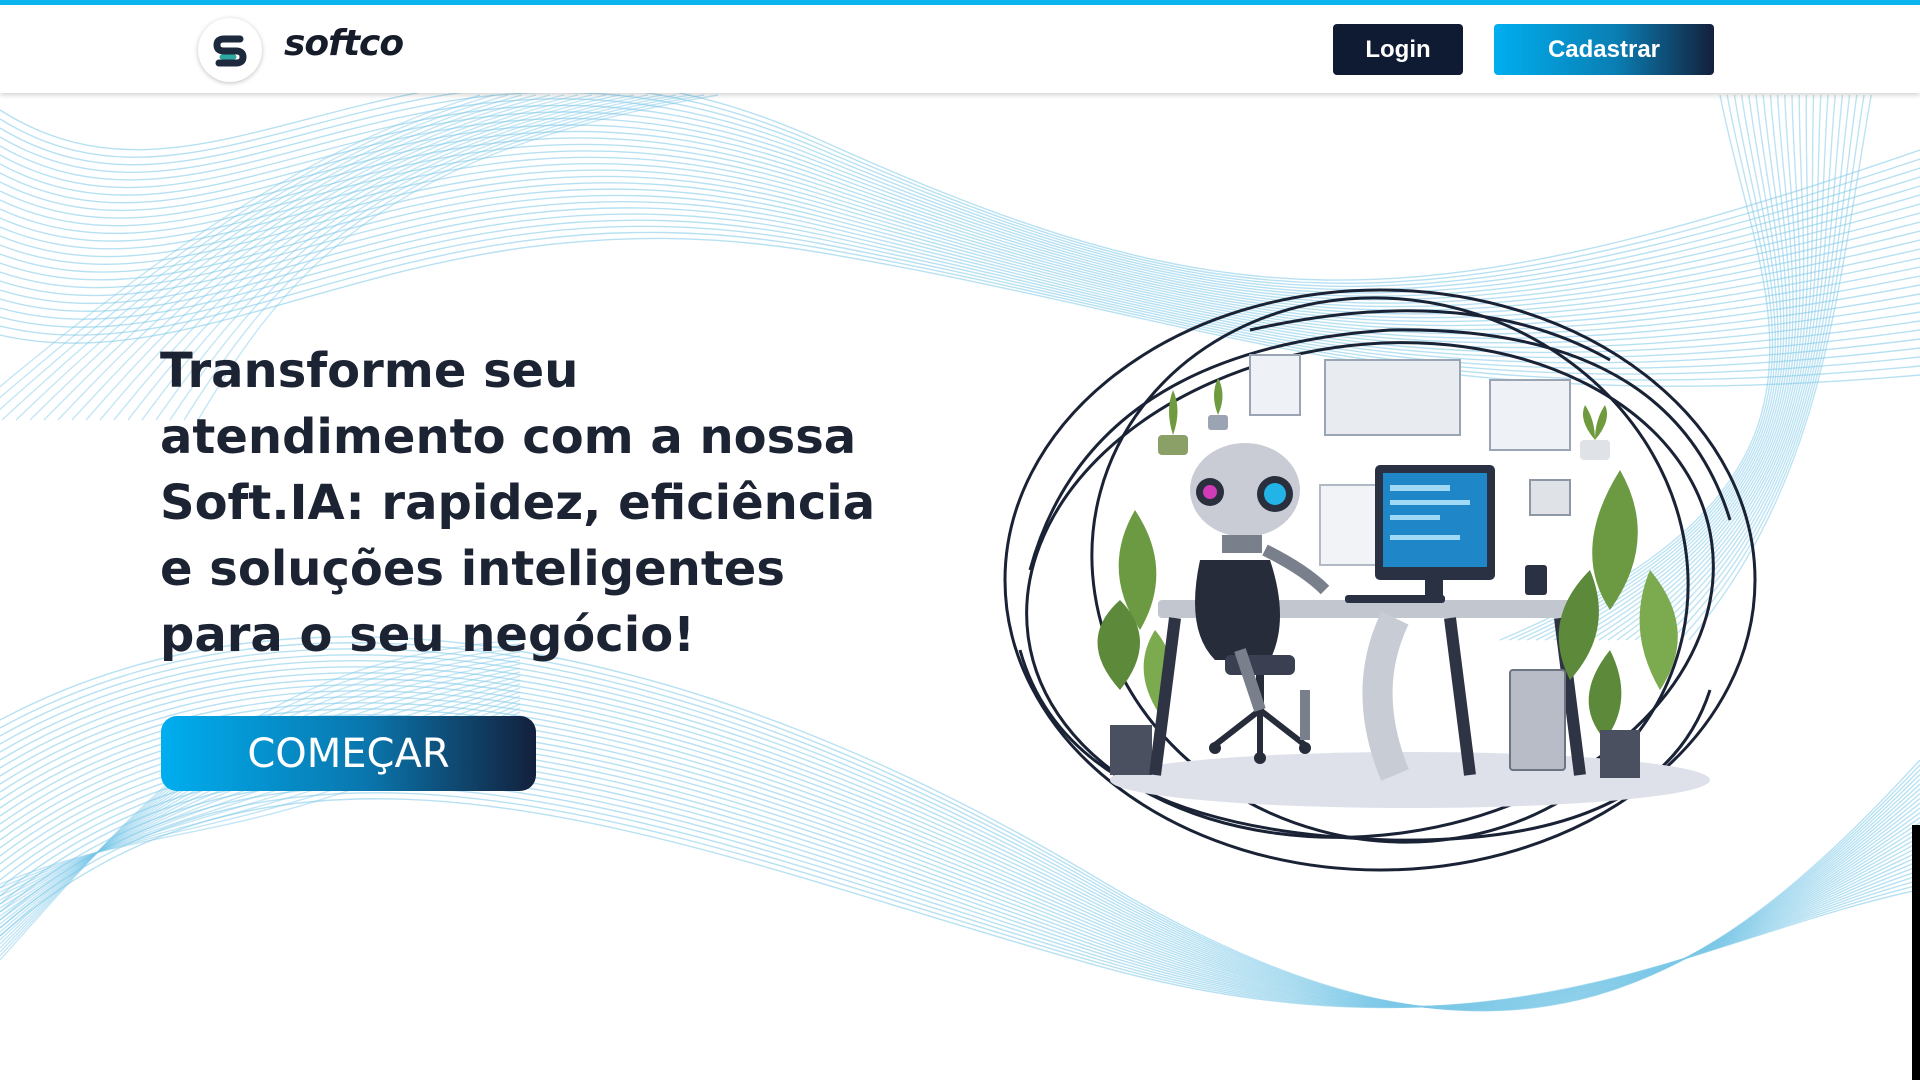 This screenshot has height=1080, width=1920. Describe the element at coordinates (1398, 49) in the screenshot. I see `login-button: Login` at that location.